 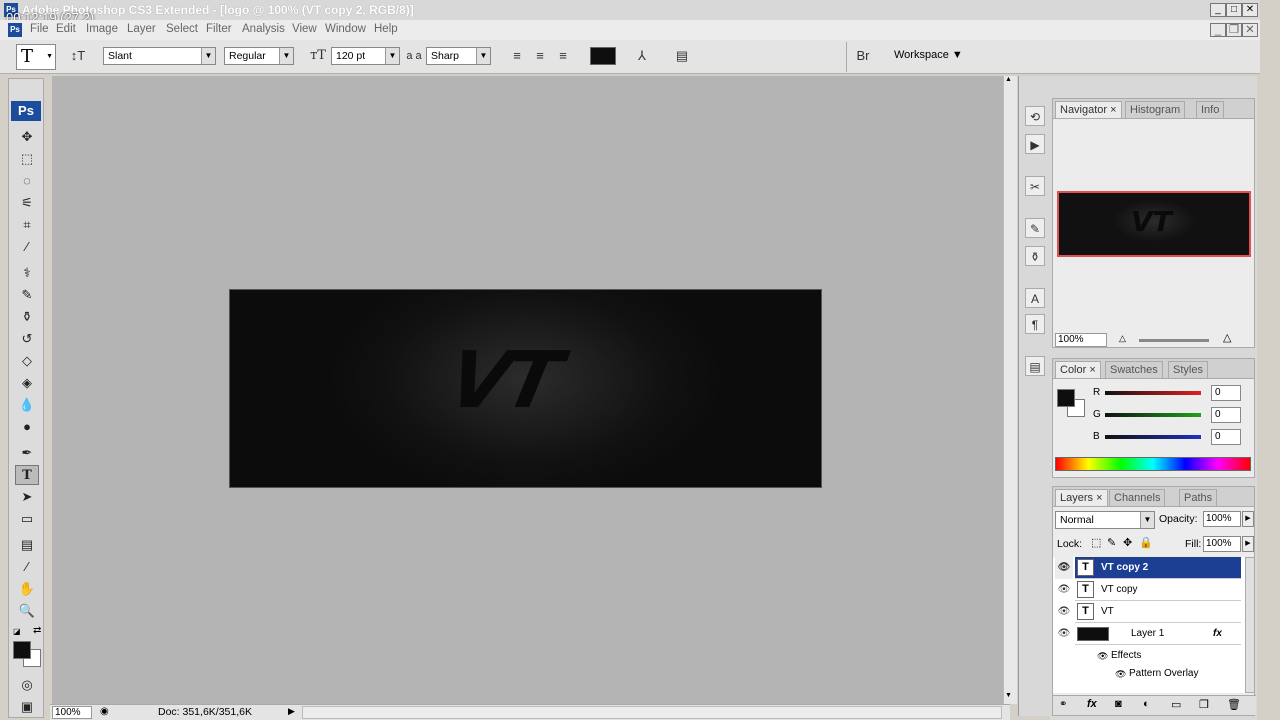 I want to click on blend-mode-select: Normal ▼, so click(x=1105, y=520).